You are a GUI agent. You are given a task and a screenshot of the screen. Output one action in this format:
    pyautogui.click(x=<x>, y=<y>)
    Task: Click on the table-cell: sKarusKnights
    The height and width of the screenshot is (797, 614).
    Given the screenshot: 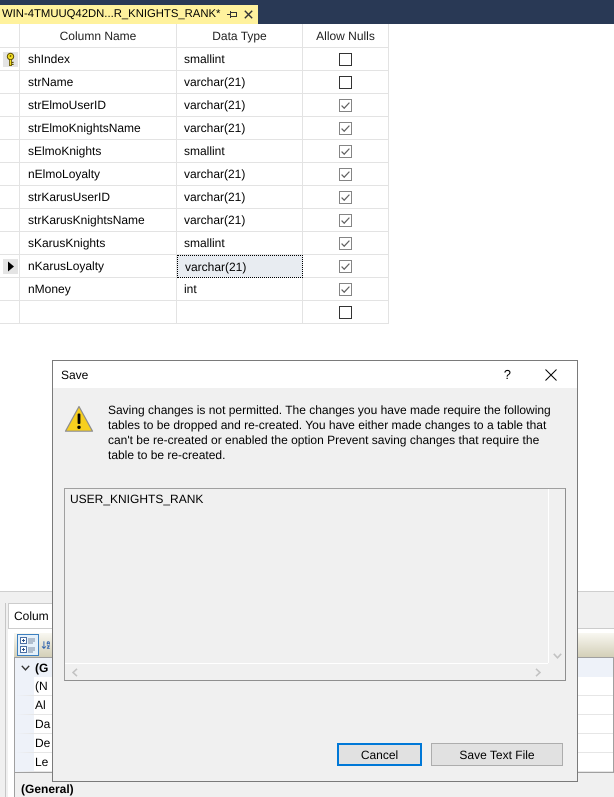 What is the action you would take?
    pyautogui.click(x=98, y=243)
    